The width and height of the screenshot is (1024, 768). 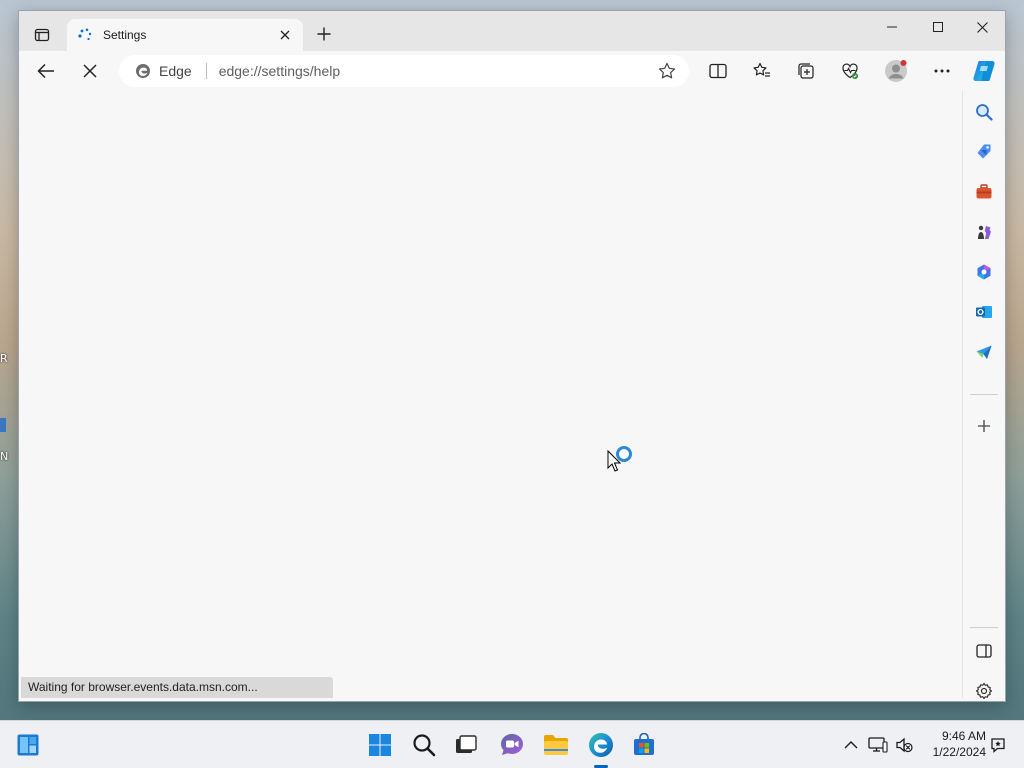 I want to click on stop-loading-button, so click(x=90, y=71).